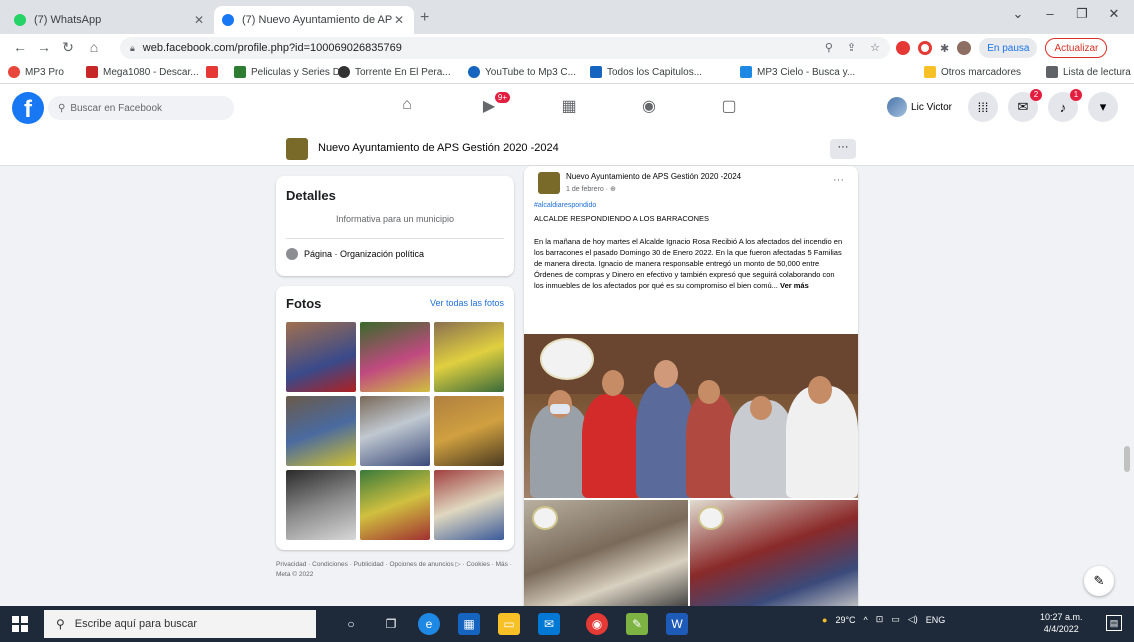  Describe the element at coordinates (944, 48) in the screenshot. I see `puzzle-icon: ✱` at that location.